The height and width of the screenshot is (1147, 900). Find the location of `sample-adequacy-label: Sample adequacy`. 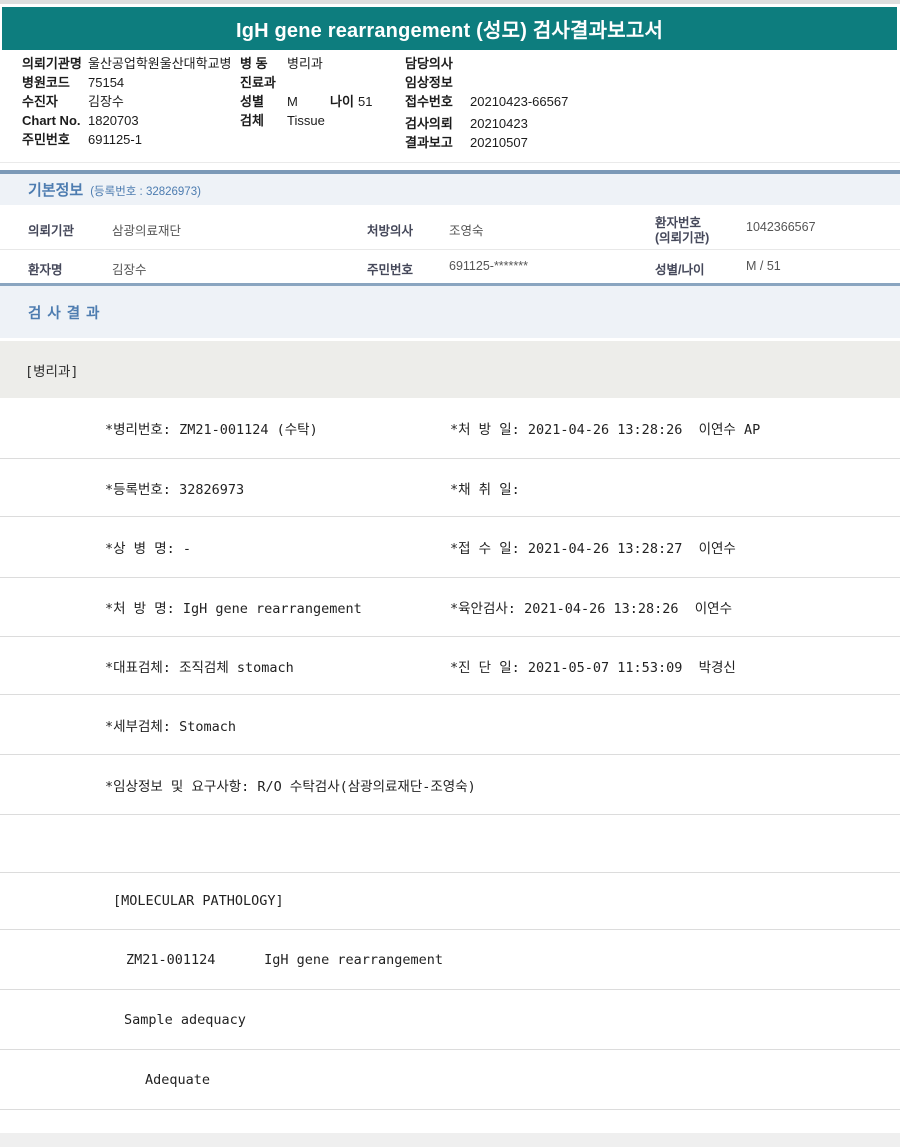

sample-adequacy-label: Sample adequacy is located at coordinates (185, 1019).